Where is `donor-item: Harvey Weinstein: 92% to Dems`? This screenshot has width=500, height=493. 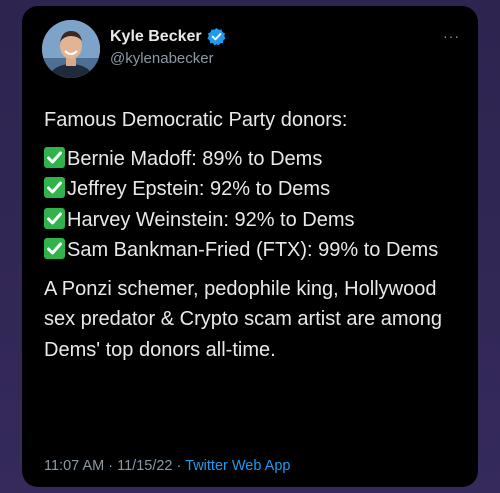 donor-item: Harvey Weinstein: 92% to Dems is located at coordinates (250, 220).